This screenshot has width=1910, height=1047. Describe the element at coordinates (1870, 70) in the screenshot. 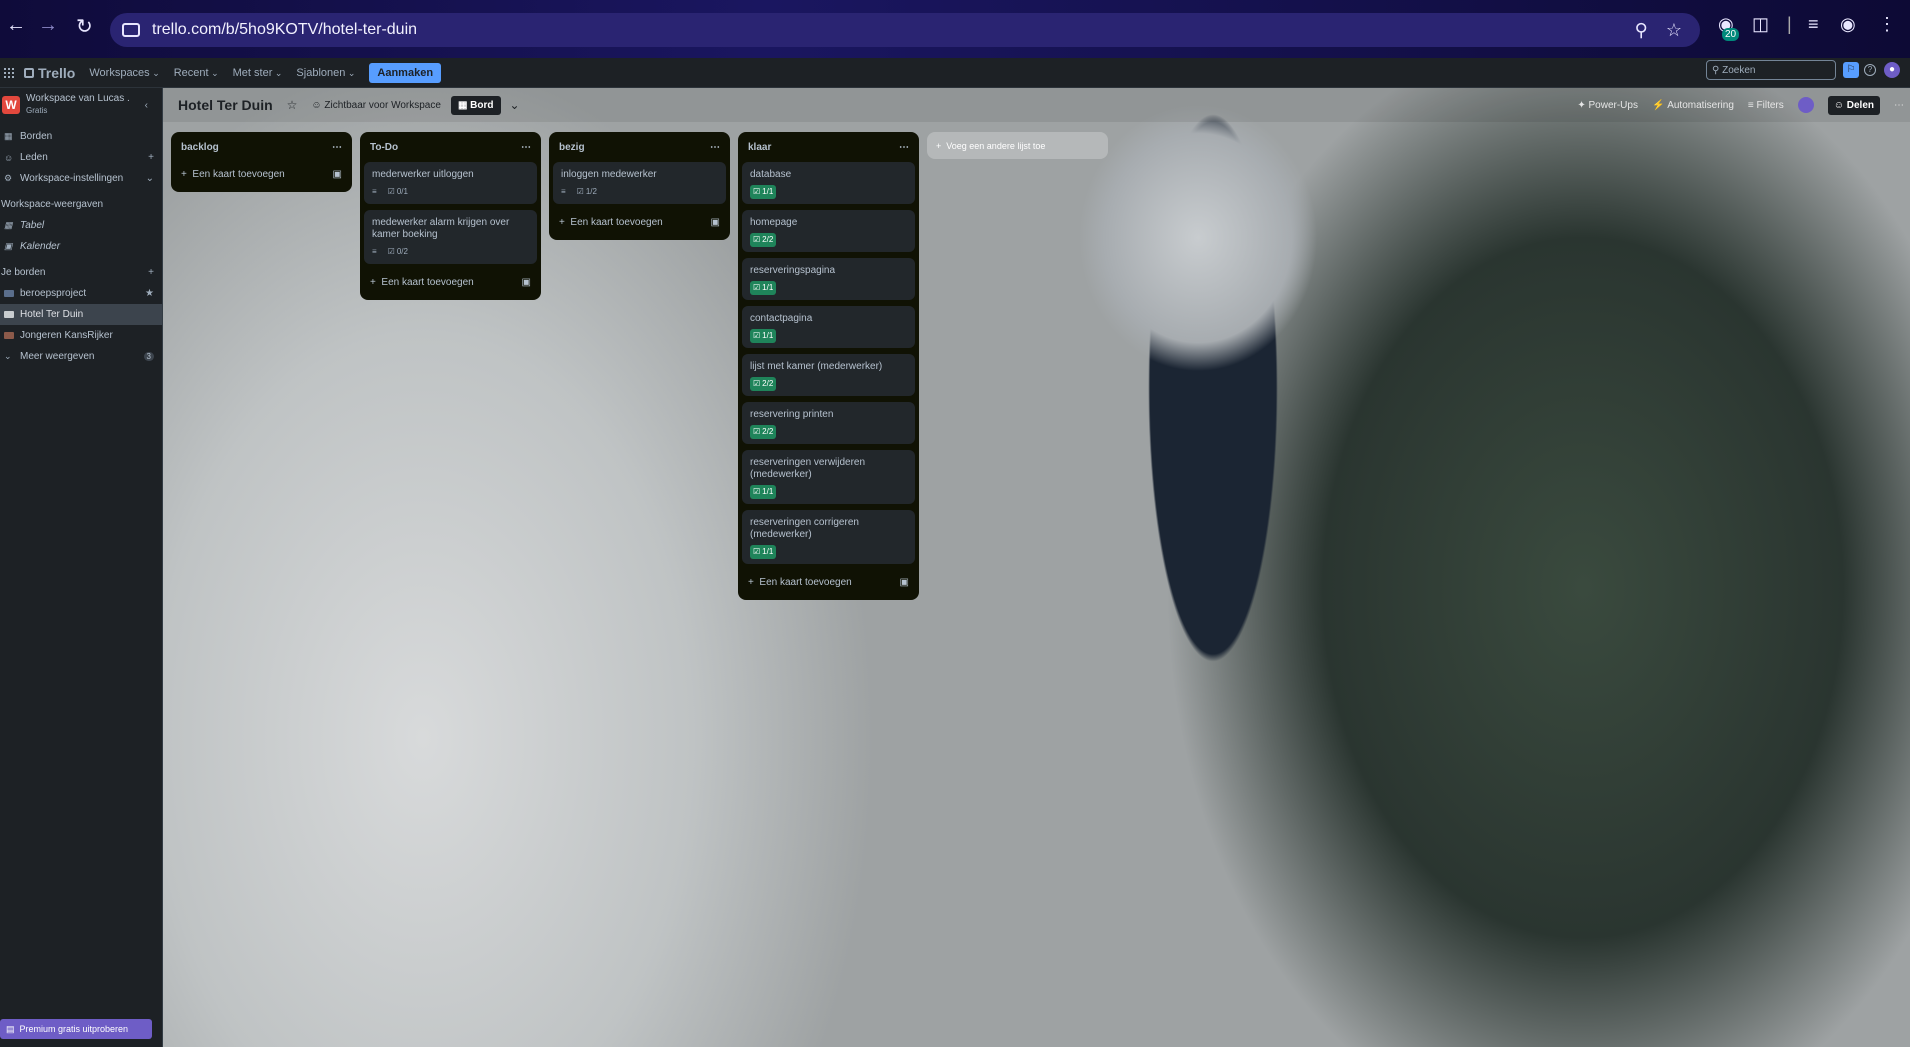

I see `help-icon: ?` at that location.